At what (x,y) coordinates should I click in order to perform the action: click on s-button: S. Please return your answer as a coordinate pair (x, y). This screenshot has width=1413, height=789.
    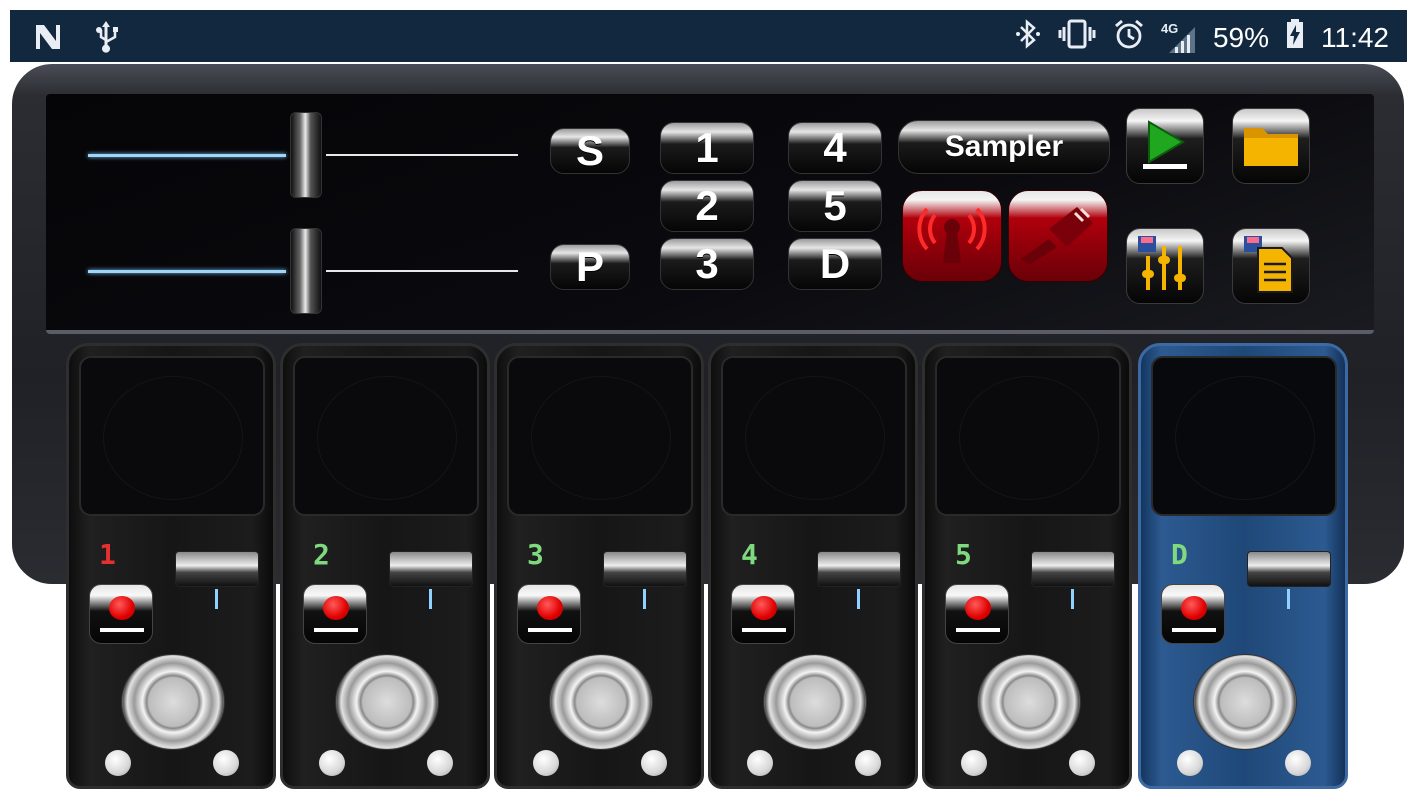
    Looking at the image, I should click on (590, 150).